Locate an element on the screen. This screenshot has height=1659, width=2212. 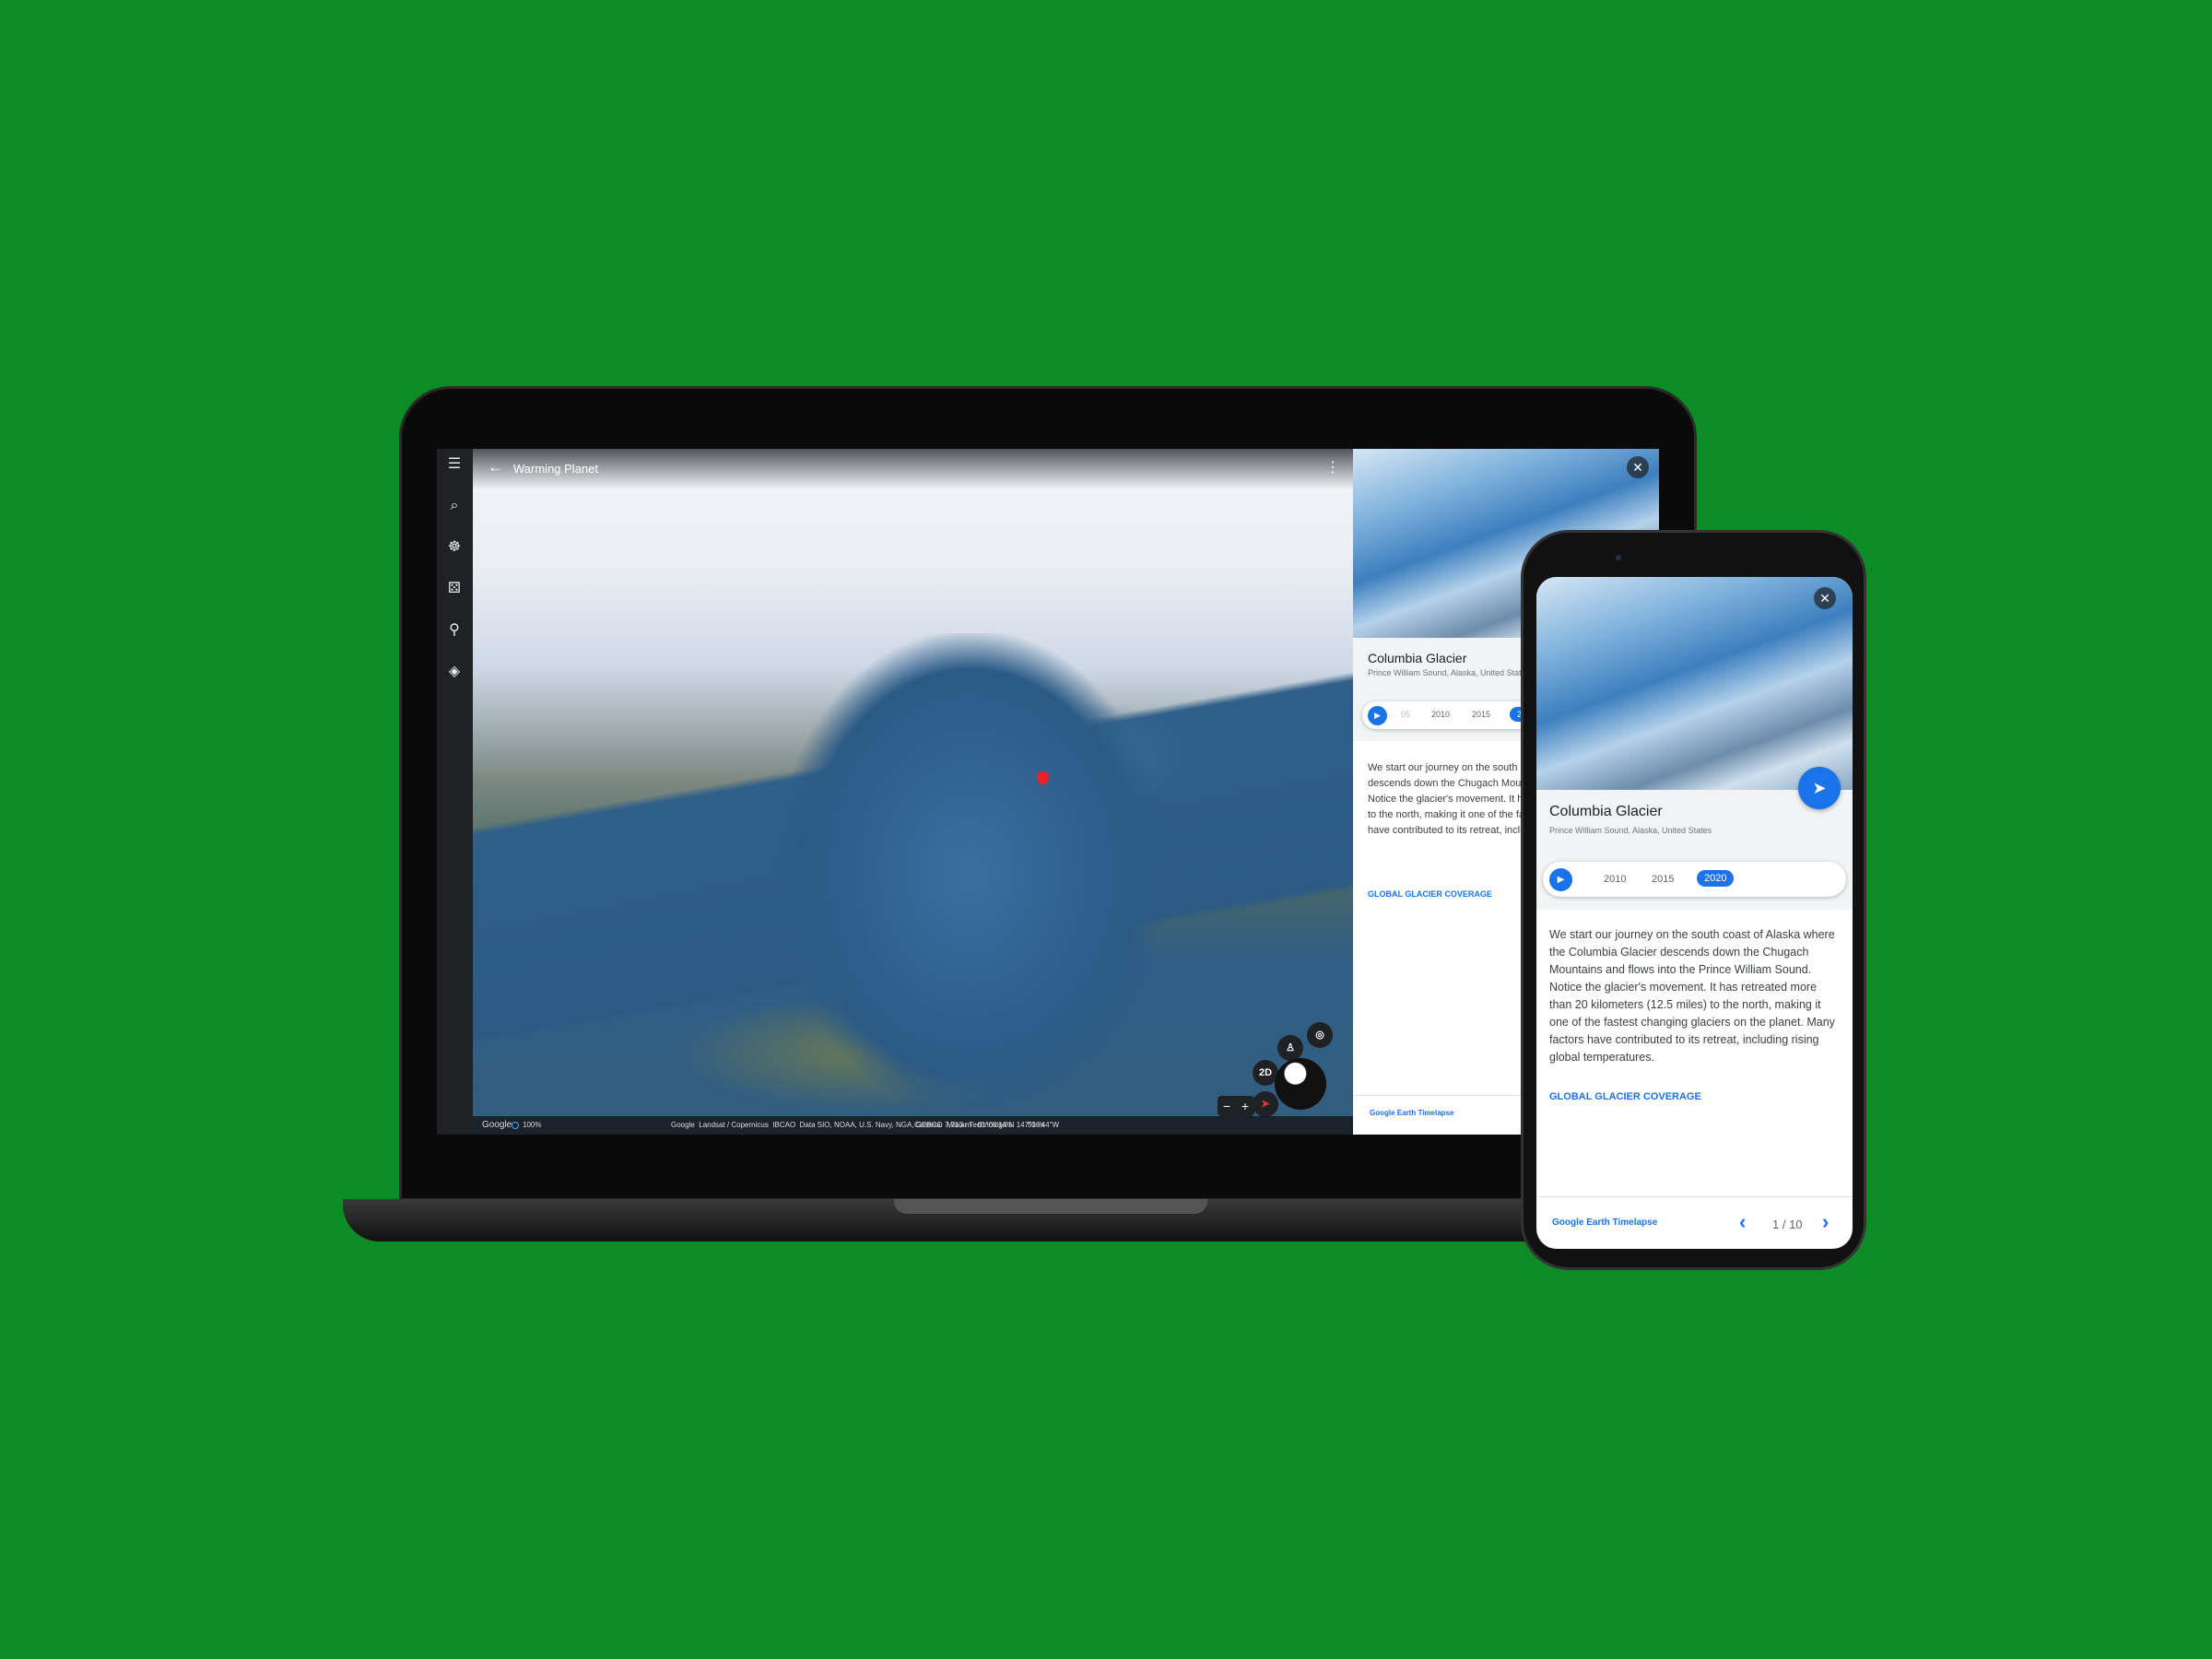
year-option-selected: 2020 is located at coordinates (1716, 878).